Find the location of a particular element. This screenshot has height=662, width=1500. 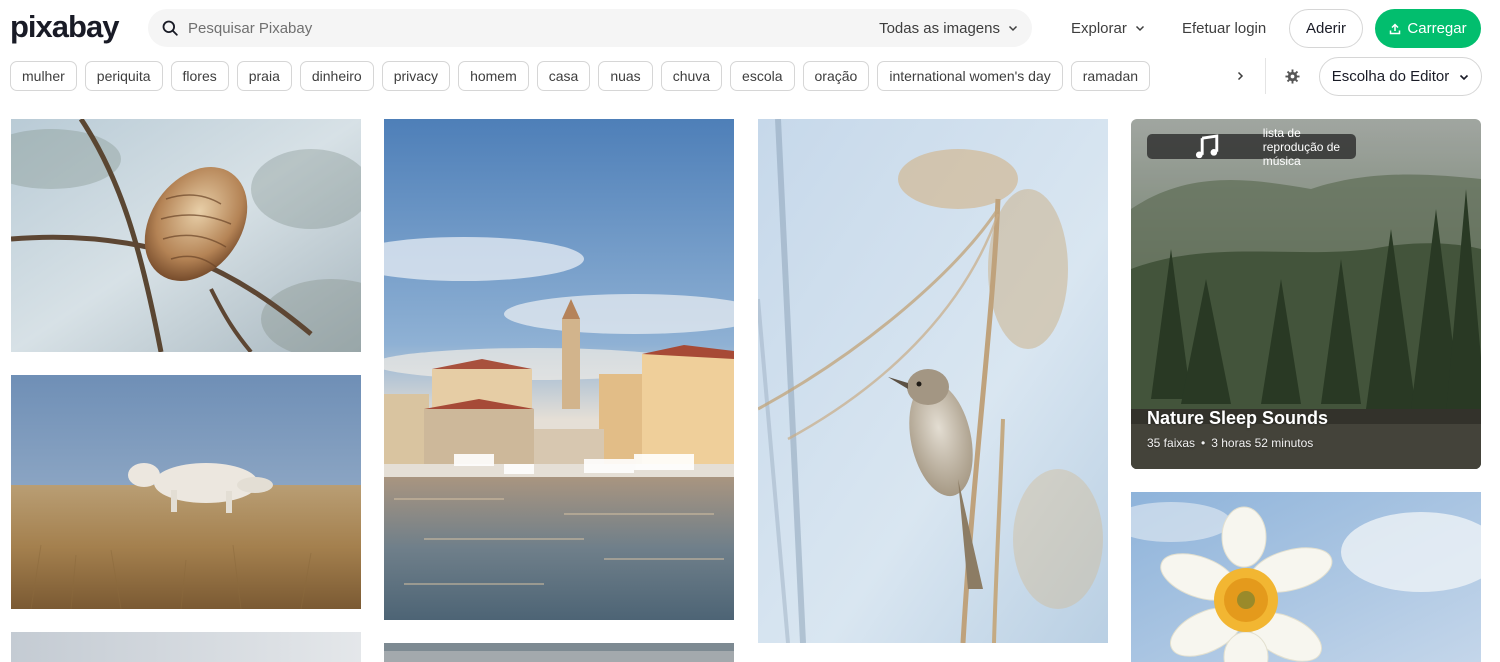

sort-dropdown: Escolha do Editor is located at coordinates (1400, 76).